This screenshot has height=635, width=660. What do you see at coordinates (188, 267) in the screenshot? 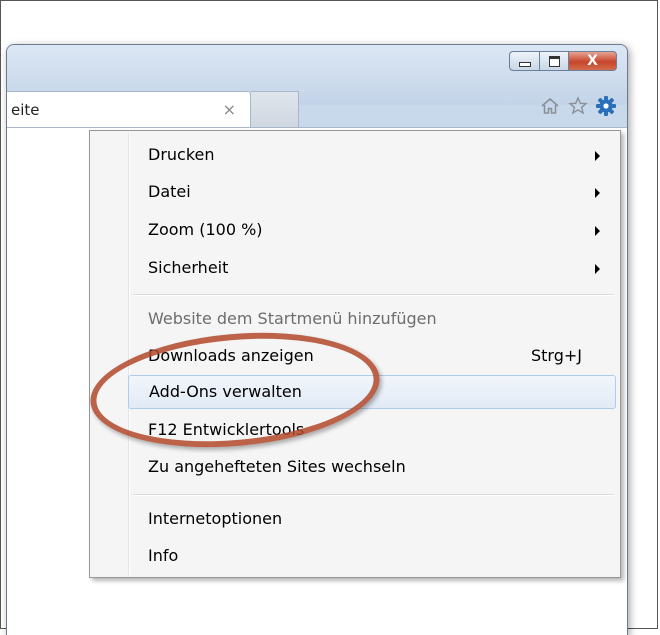
I see `menu-item-label: Sicherheit` at bounding box center [188, 267].